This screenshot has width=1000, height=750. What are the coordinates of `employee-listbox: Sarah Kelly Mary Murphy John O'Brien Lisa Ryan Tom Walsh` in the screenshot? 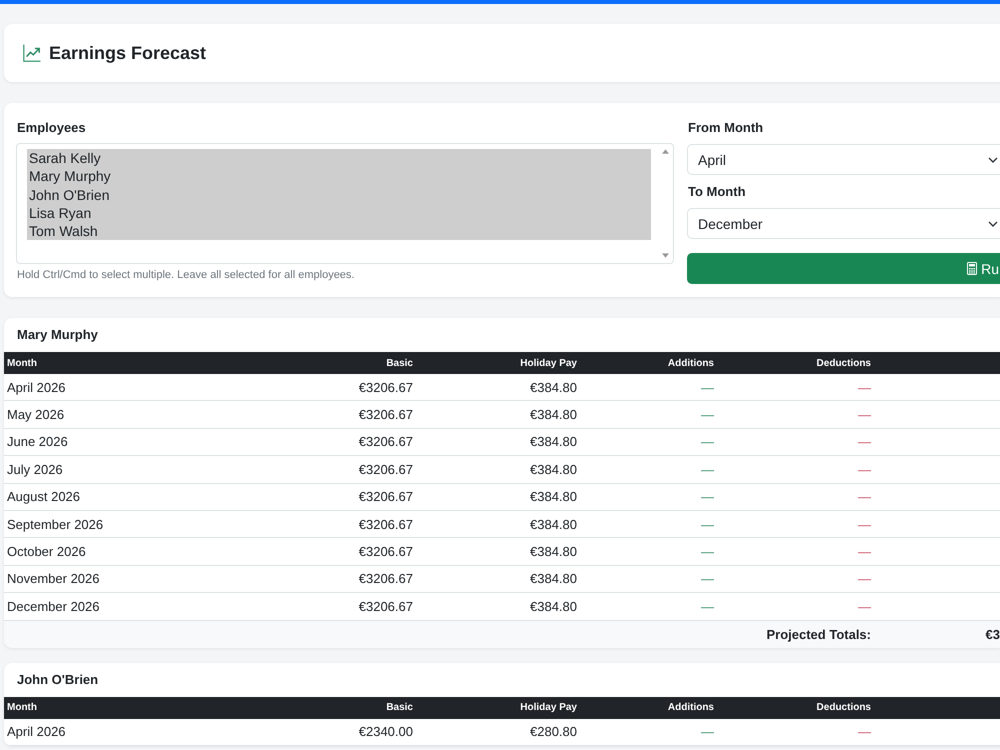 It's located at (345, 203).